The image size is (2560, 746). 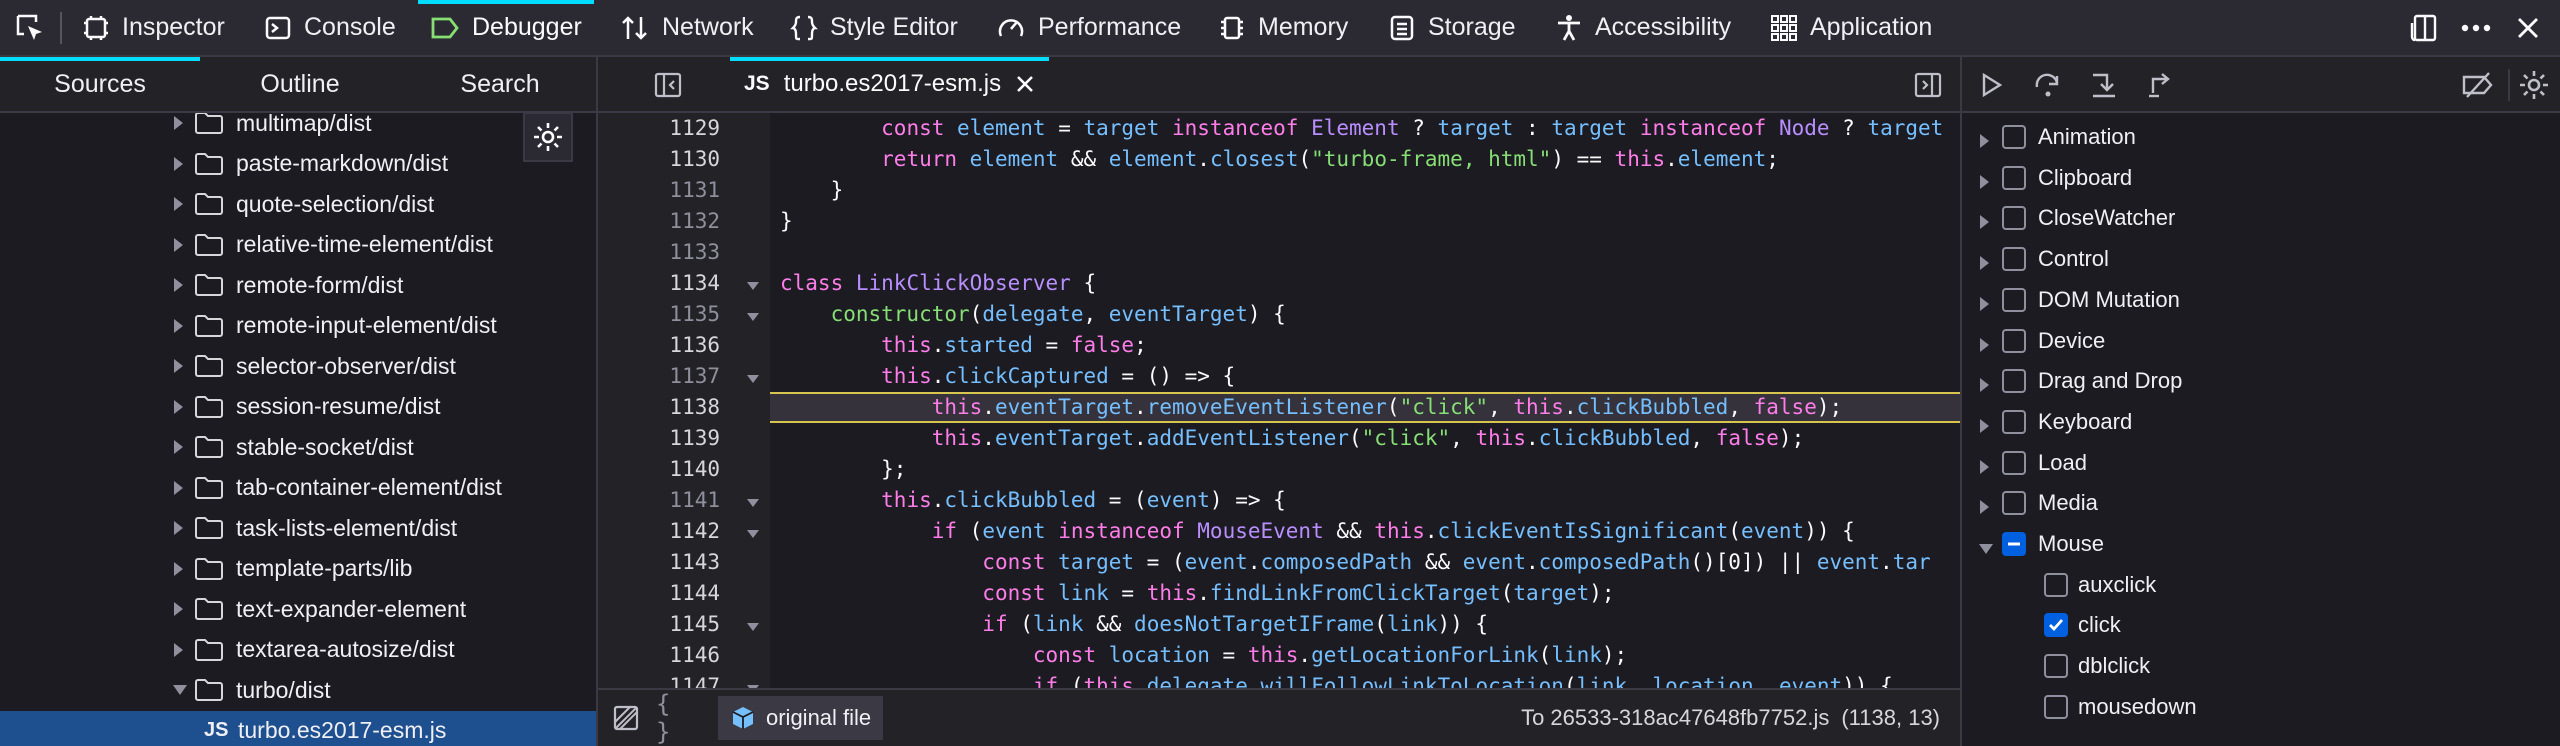 I want to click on breakpoint-category: Drag and Drop, so click(x=2261, y=381).